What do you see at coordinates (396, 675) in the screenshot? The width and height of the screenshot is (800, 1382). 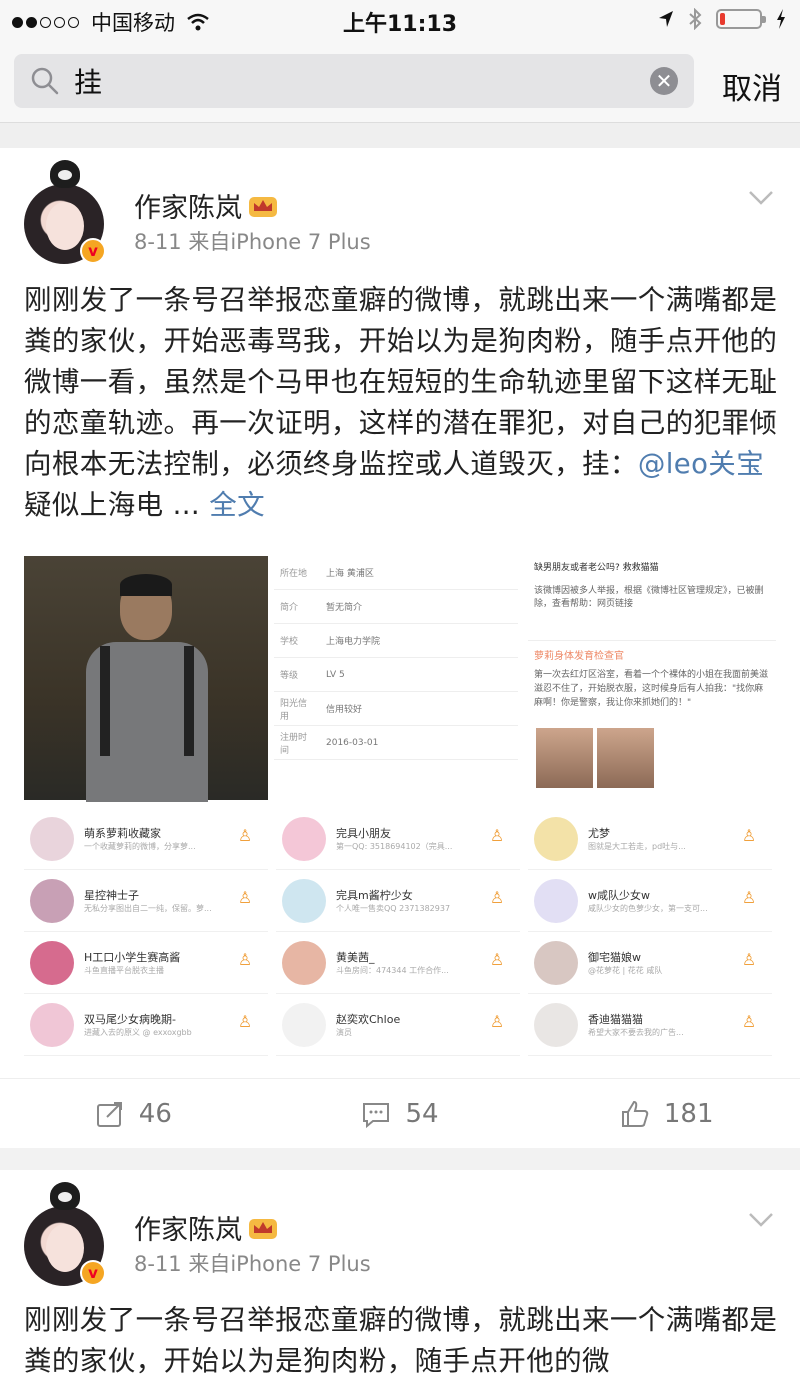 I see `profile-row: 等级 LV 5` at bounding box center [396, 675].